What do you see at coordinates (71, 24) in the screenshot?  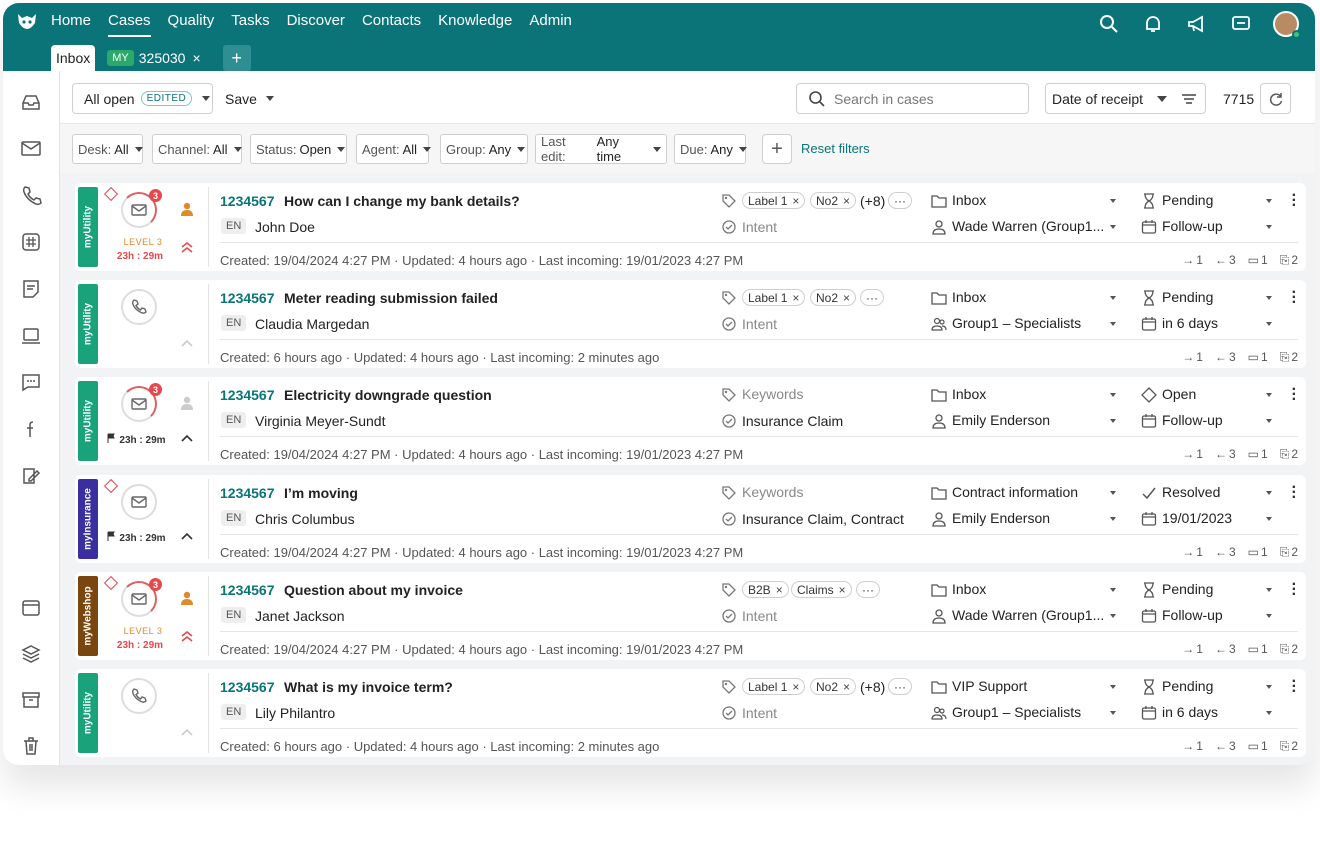 I see `nav-item-home: Home` at bounding box center [71, 24].